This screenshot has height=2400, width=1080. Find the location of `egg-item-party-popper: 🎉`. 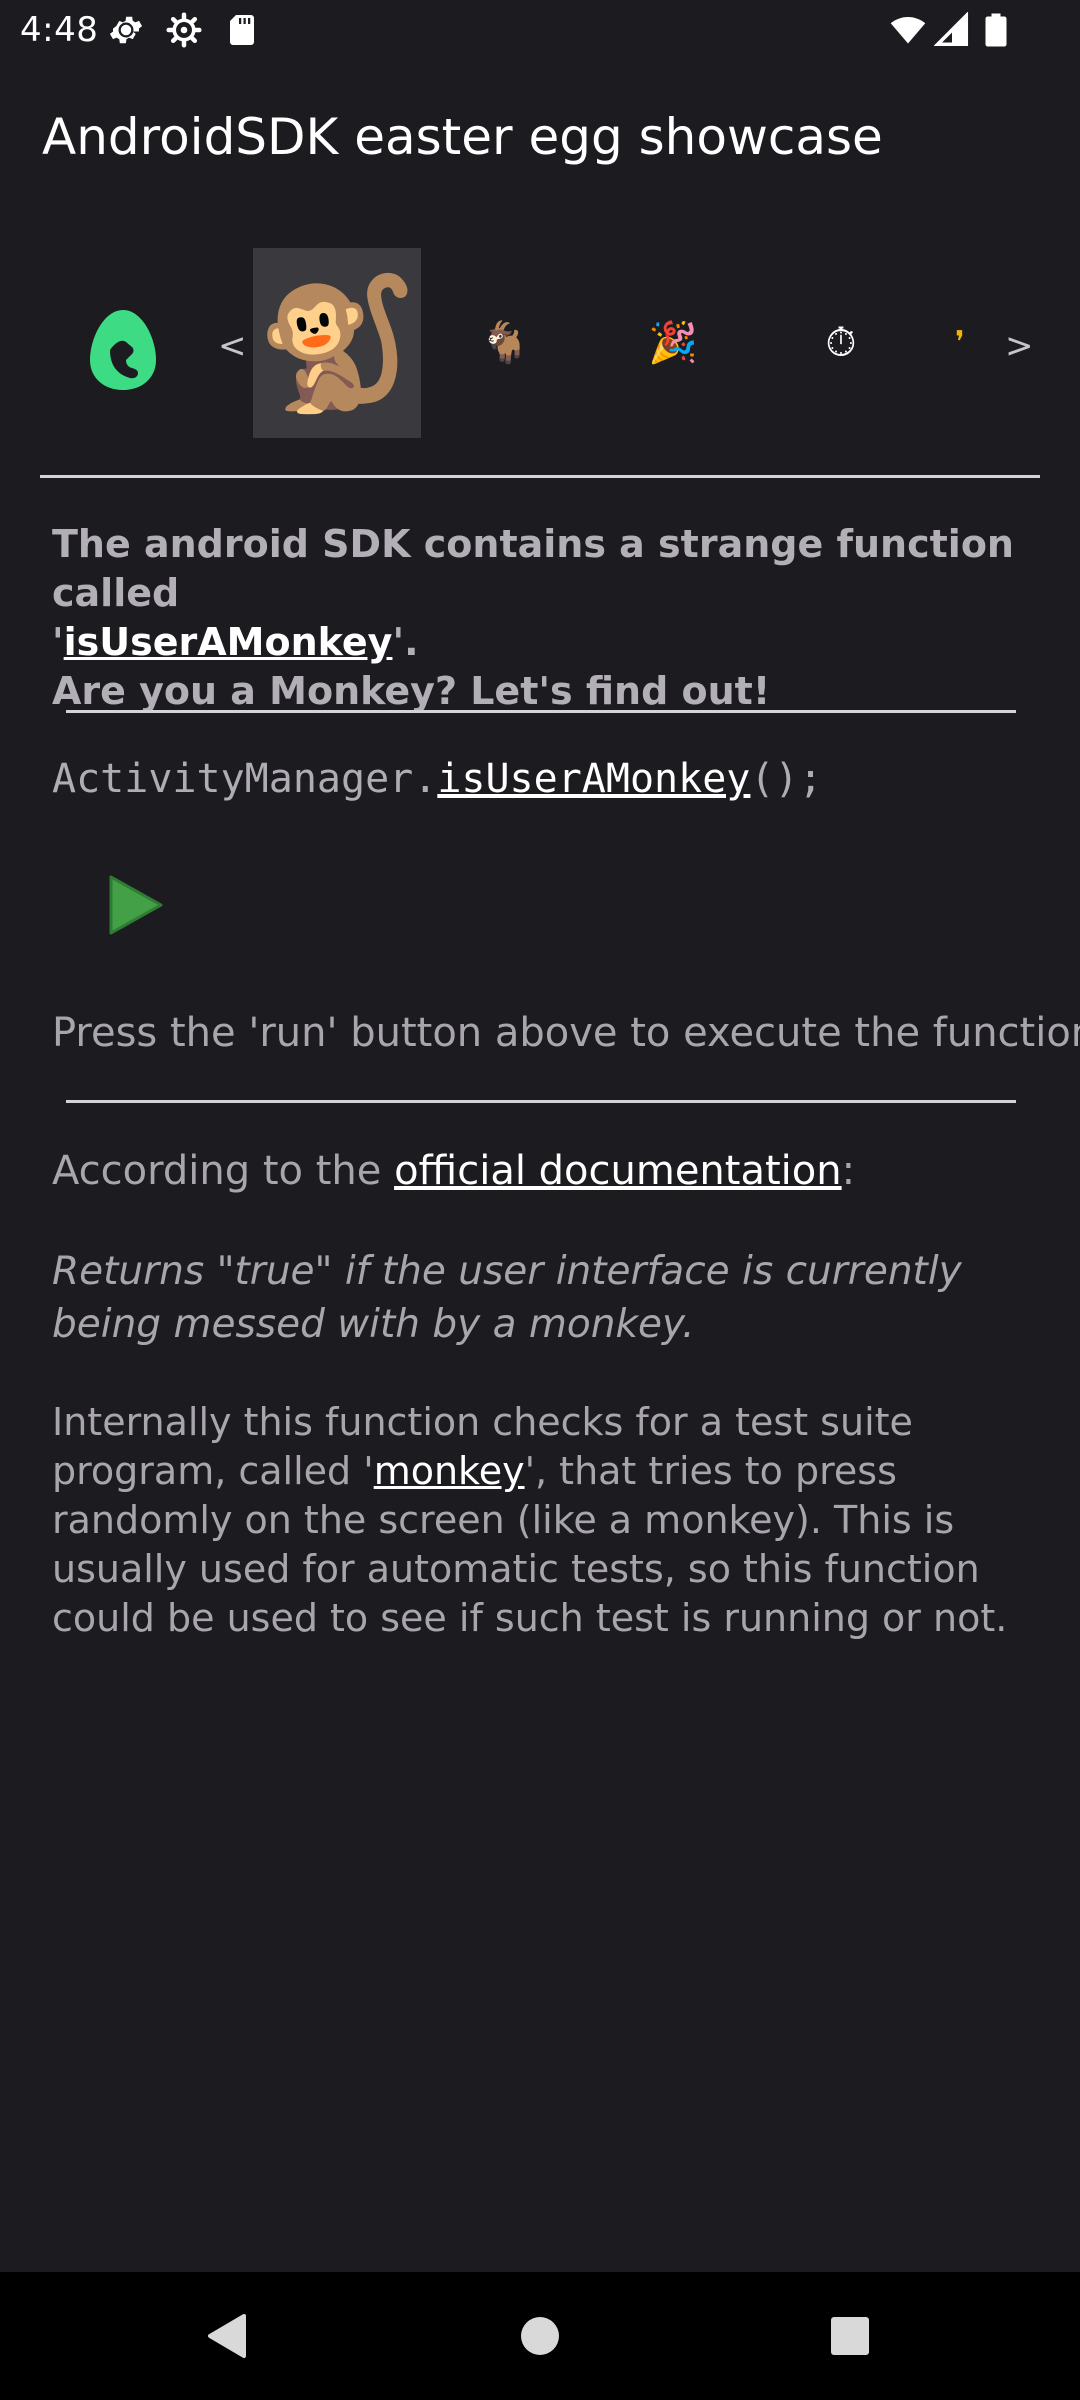

egg-item-party-popper: 🎉 is located at coordinates (673, 343).